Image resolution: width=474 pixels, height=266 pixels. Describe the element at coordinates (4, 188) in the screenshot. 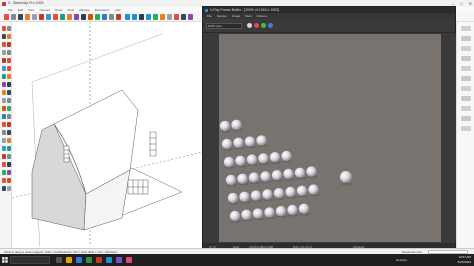

I see `intersect-icon` at that location.